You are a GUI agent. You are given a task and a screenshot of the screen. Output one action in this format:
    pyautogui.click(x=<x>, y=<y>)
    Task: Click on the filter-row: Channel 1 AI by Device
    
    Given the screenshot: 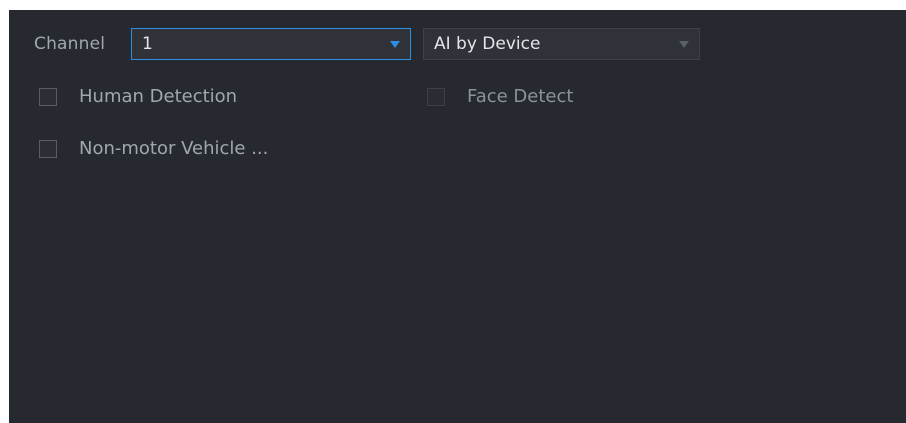 What is the action you would take?
    pyautogui.click(x=457, y=45)
    